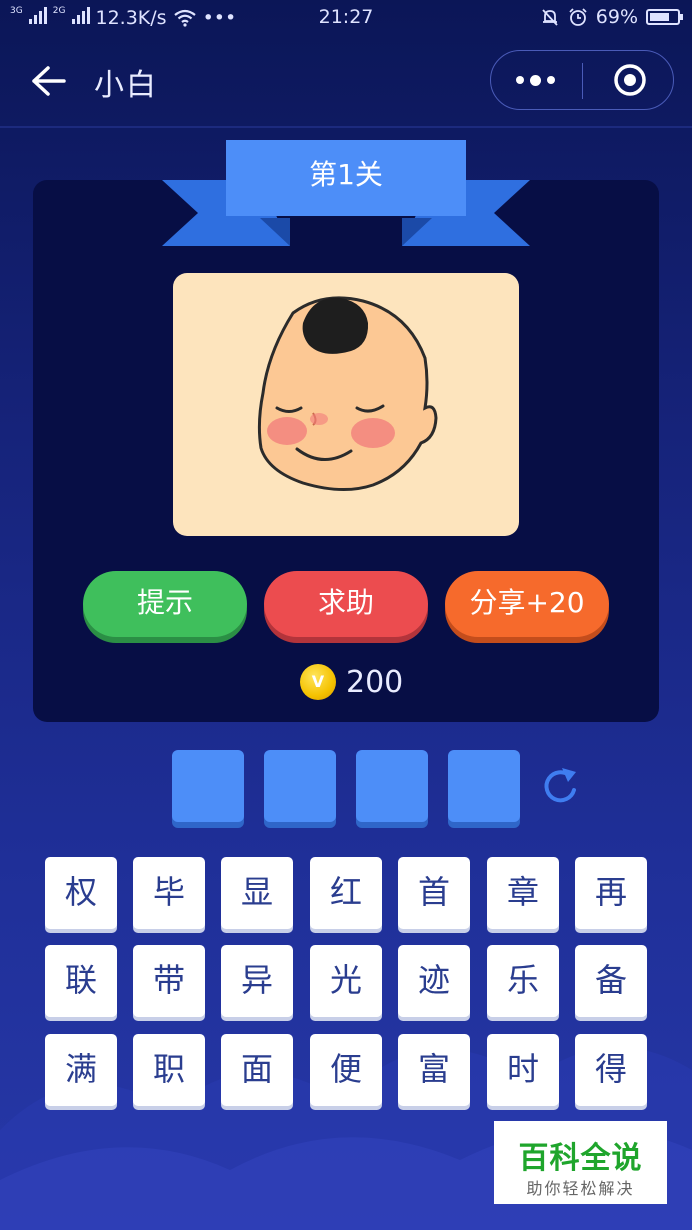 The width and height of the screenshot is (692, 1230). I want to click on watermark-logo: 百科全说 助你轻松解决, so click(580, 1162).